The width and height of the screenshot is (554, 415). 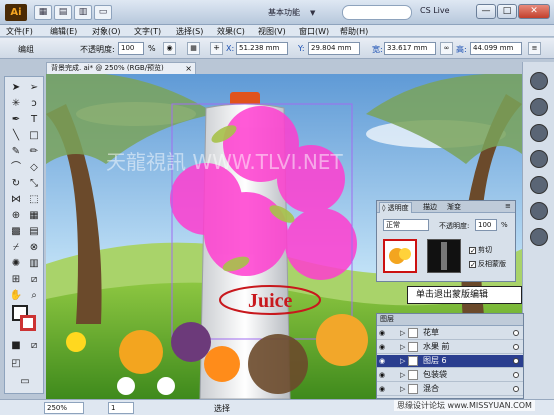 I want to click on symbol-sprayer-tool-icon: ✺, so click(x=16, y=264).